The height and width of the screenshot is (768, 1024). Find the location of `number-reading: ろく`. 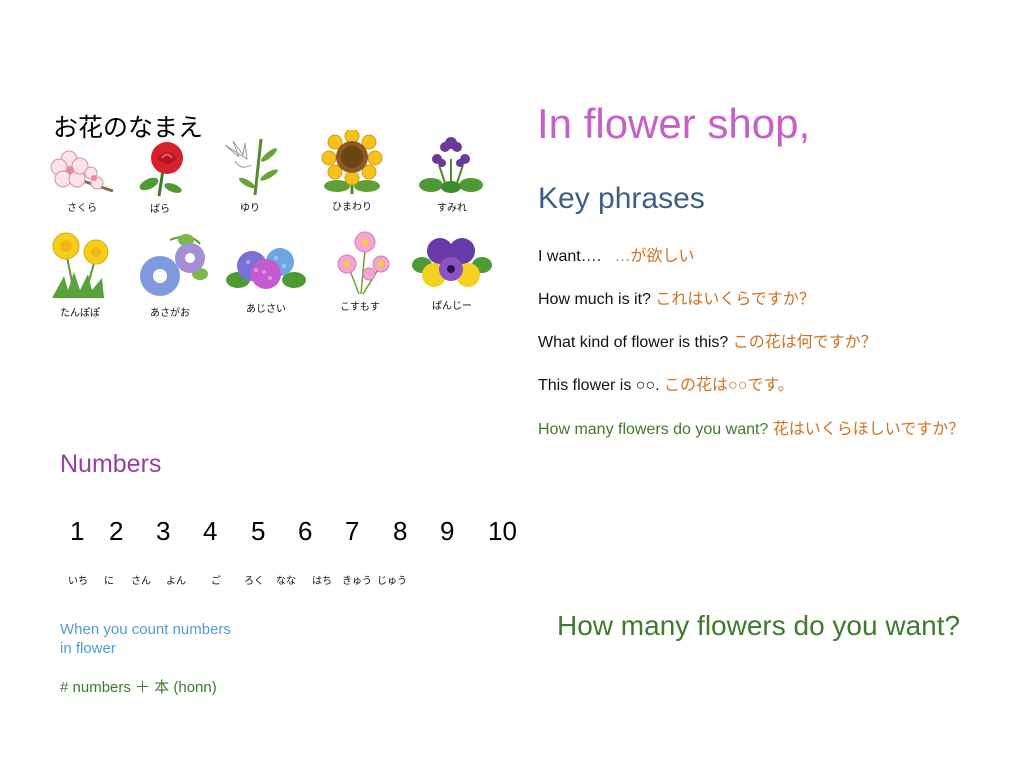

number-reading: ろく is located at coordinates (254, 581).